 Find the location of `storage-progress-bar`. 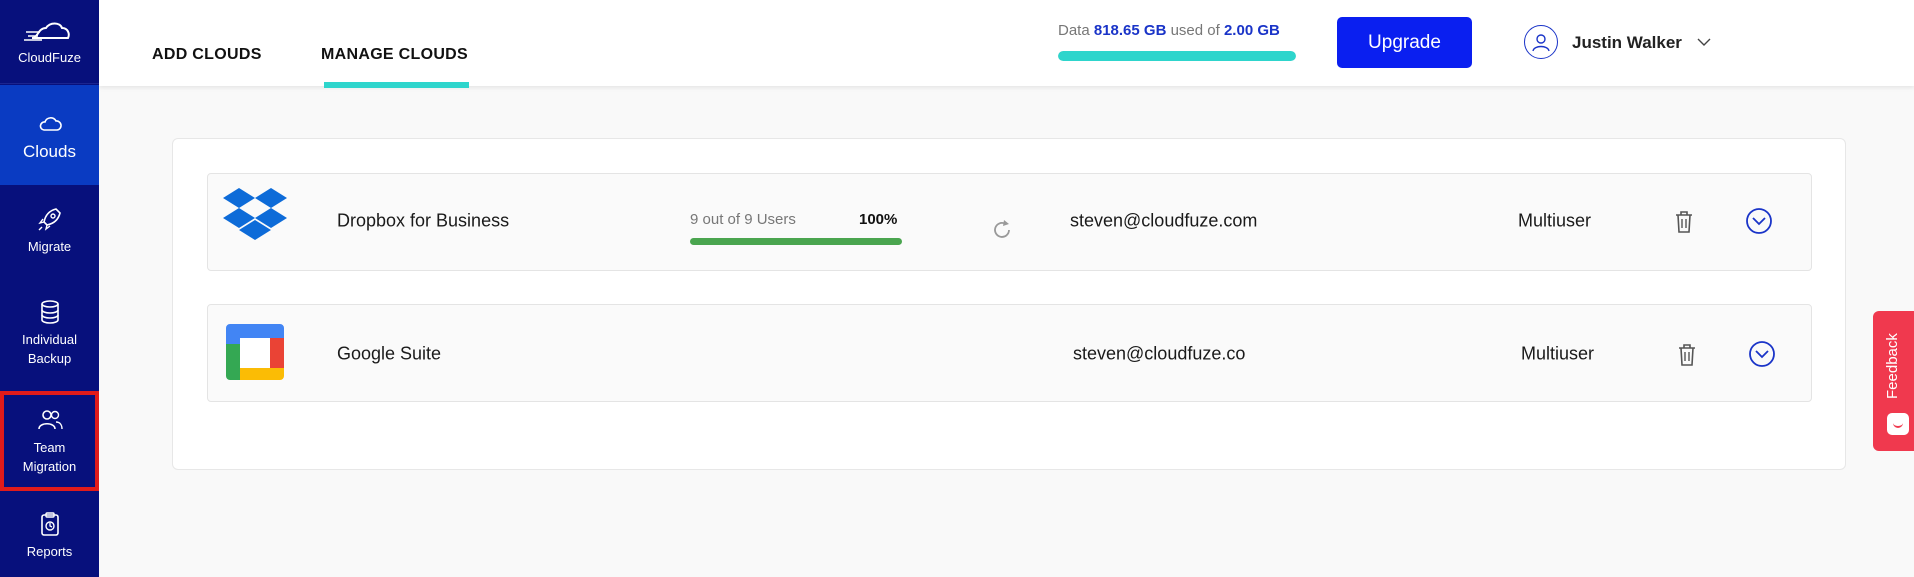

storage-progress-bar is located at coordinates (1177, 56).